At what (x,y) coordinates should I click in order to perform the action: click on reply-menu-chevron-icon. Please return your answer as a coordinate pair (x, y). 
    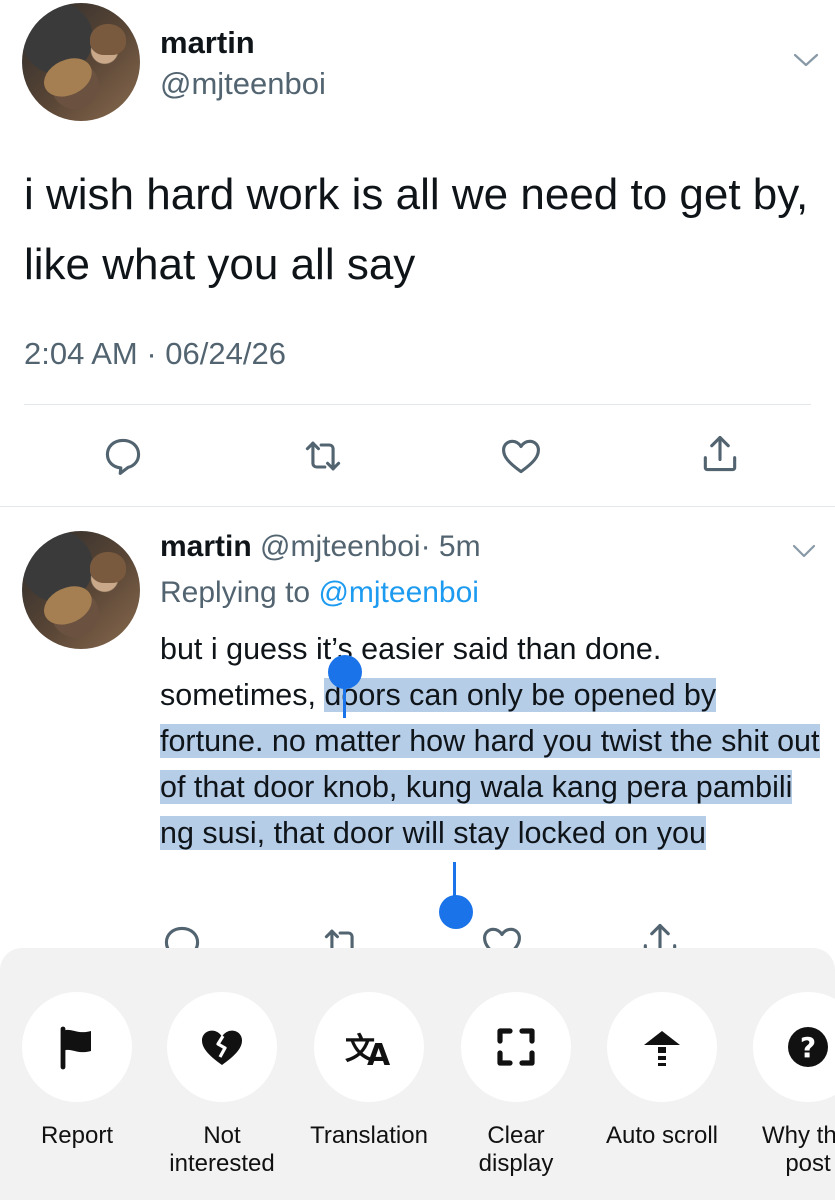
    Looking at the image, I should click on (804, 551).